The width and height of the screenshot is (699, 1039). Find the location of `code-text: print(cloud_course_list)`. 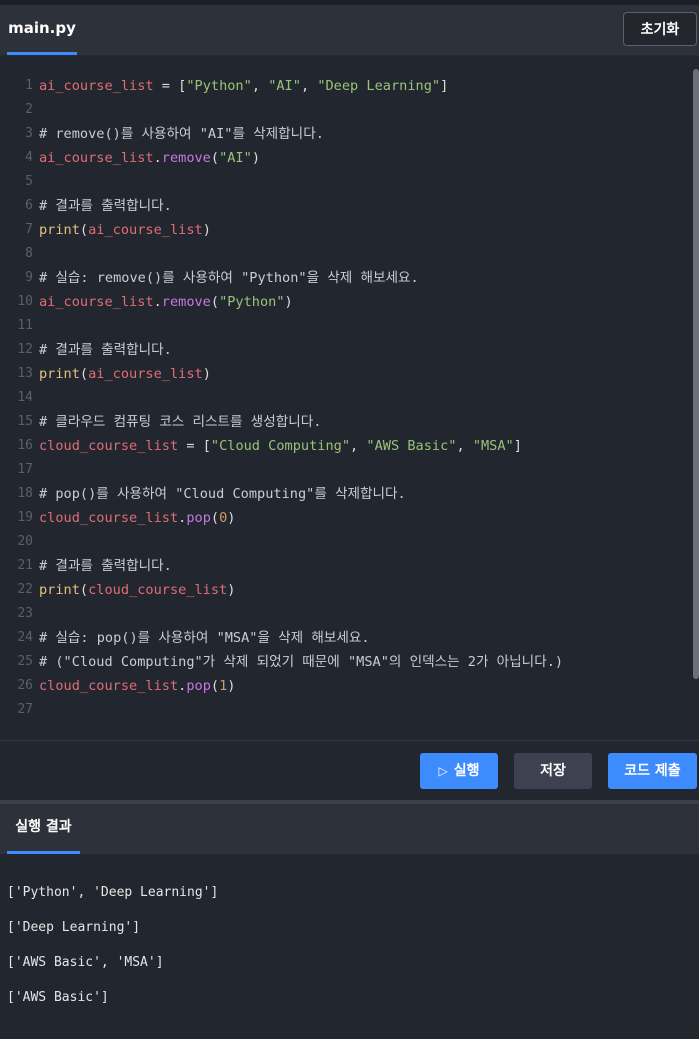

code-text: print(cloud_course_list) is located at coordinates (137, 590).